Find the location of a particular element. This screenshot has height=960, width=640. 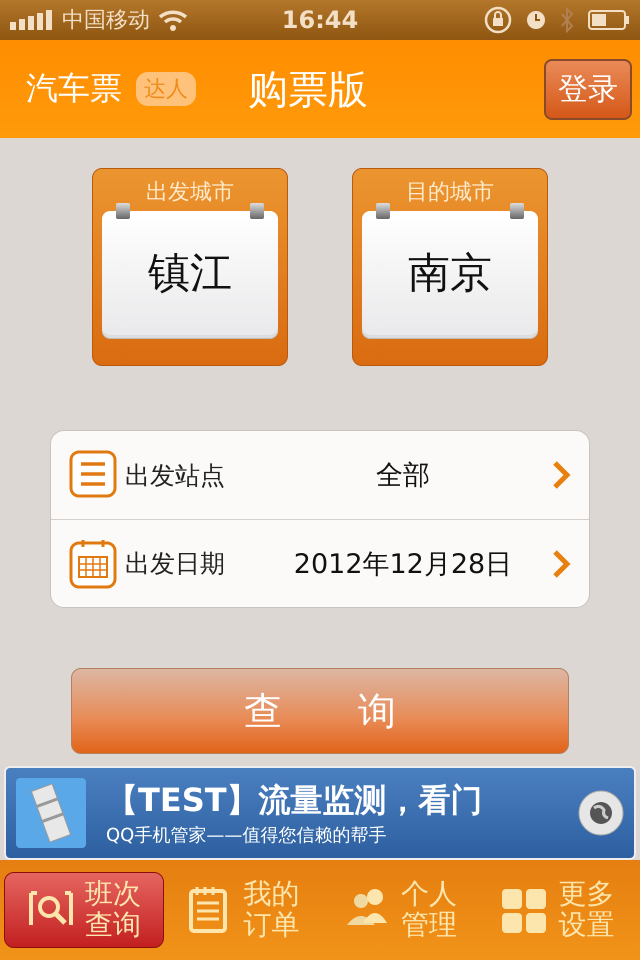

city-card: 出发城市 镇江 is located at coordinates (190, 267).